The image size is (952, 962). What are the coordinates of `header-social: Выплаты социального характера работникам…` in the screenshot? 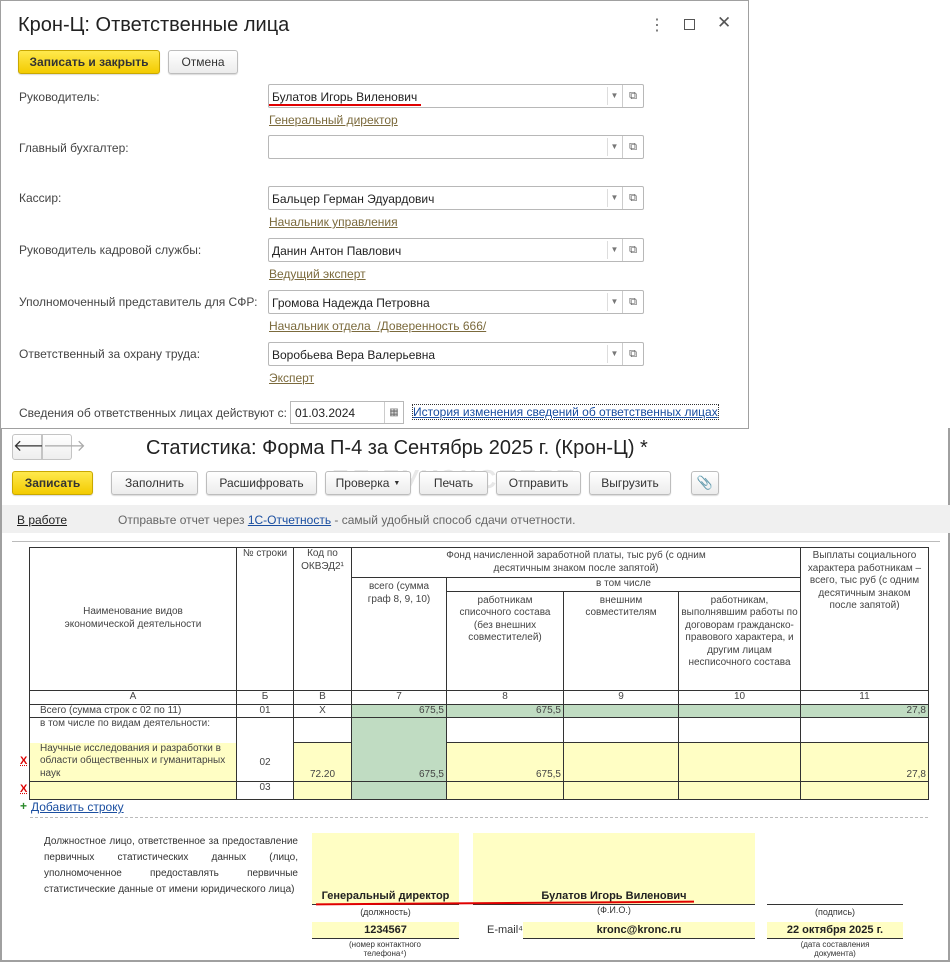 It's located at (864, 619).